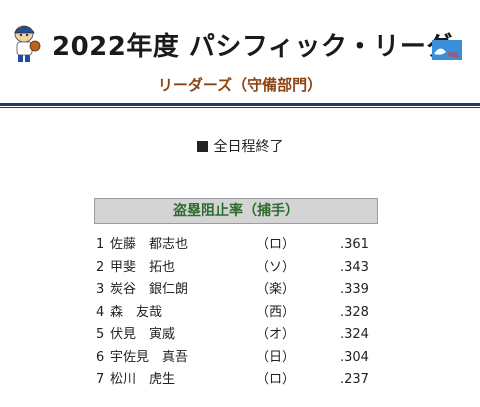  Describe the element at coordinates (276, 267) in the screenshot. I see `team-abbrev: （ソ）` at that location.